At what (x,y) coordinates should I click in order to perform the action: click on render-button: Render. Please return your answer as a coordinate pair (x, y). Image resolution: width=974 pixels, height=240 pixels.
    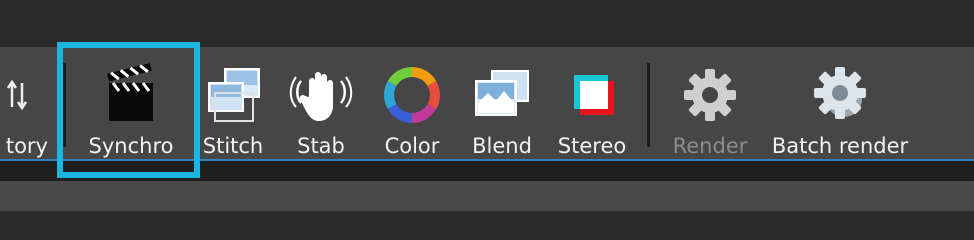
    Looking at the image, I should click on (710, 103).